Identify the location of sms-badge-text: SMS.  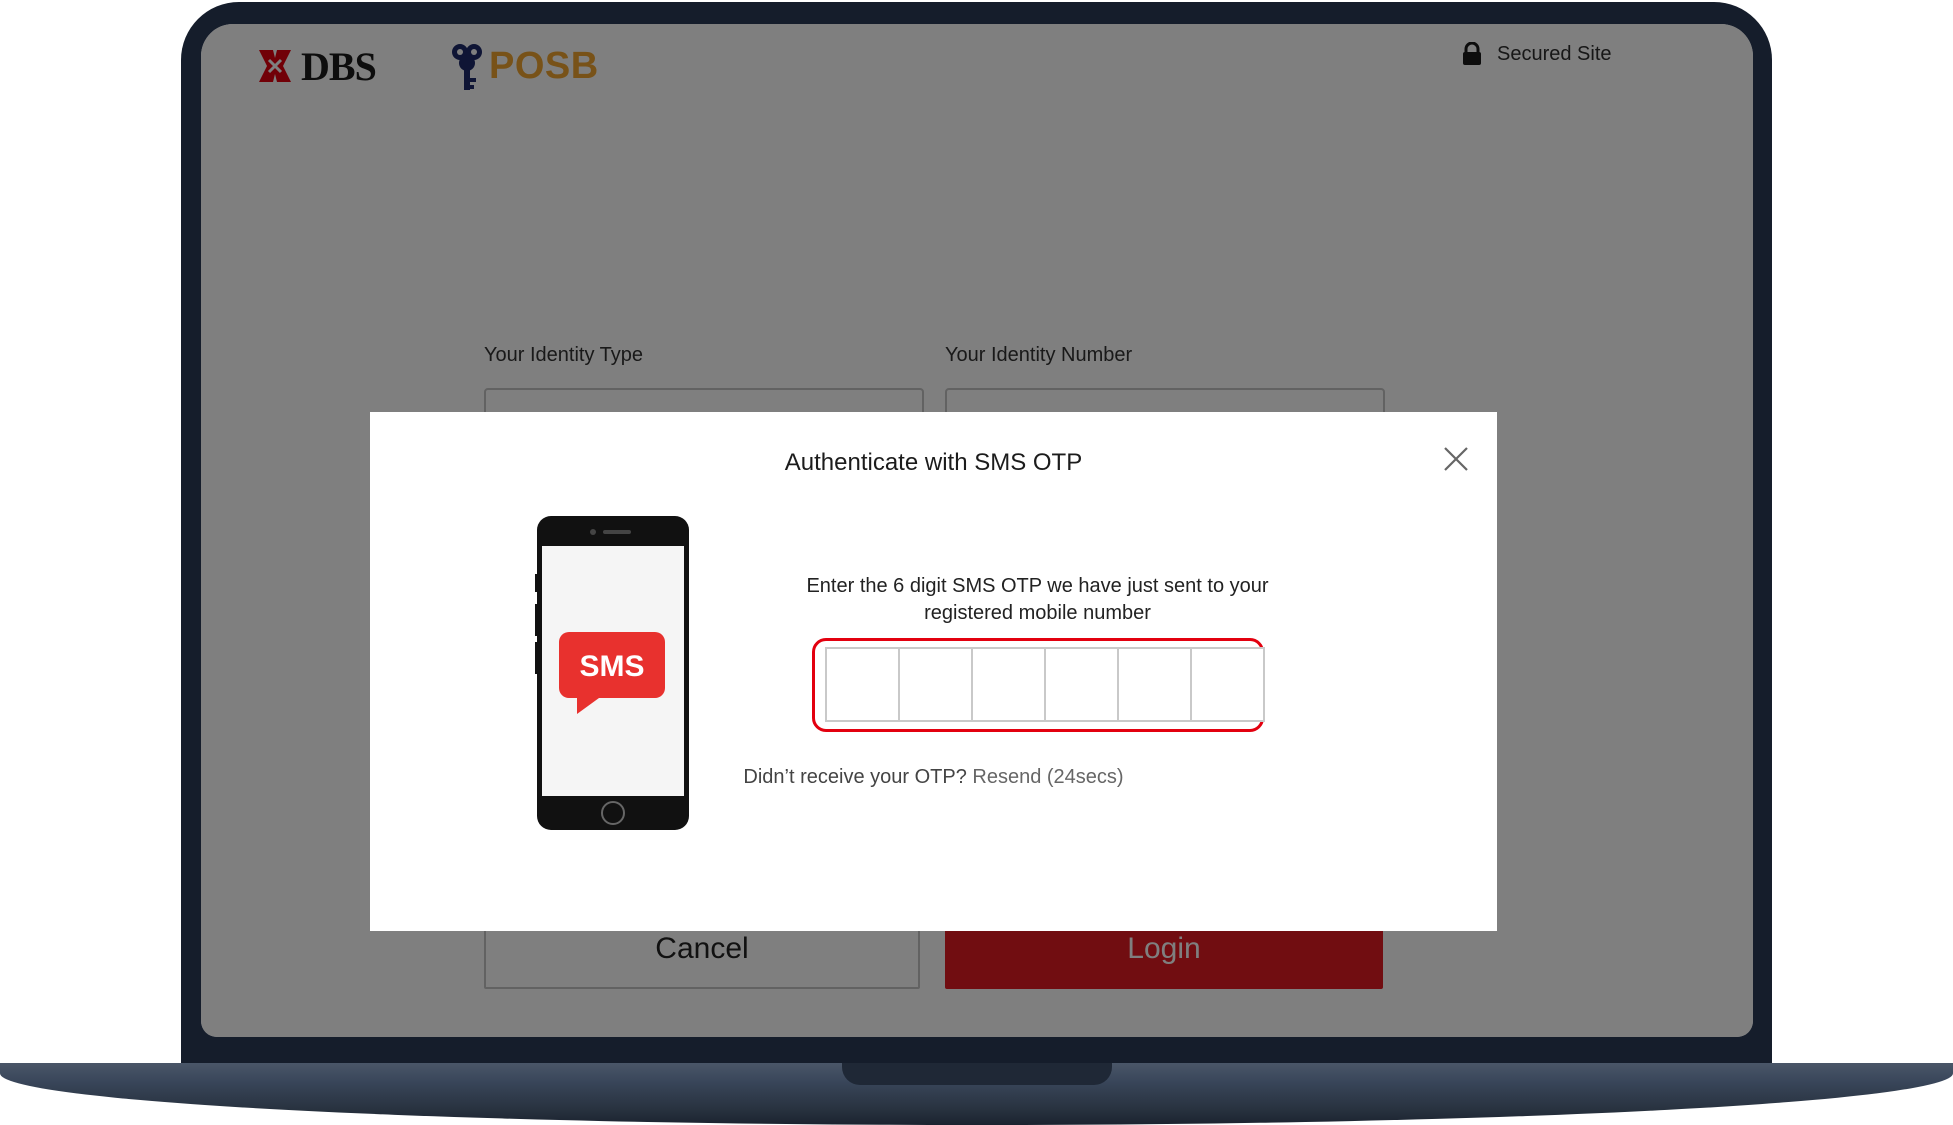
(611, 666).